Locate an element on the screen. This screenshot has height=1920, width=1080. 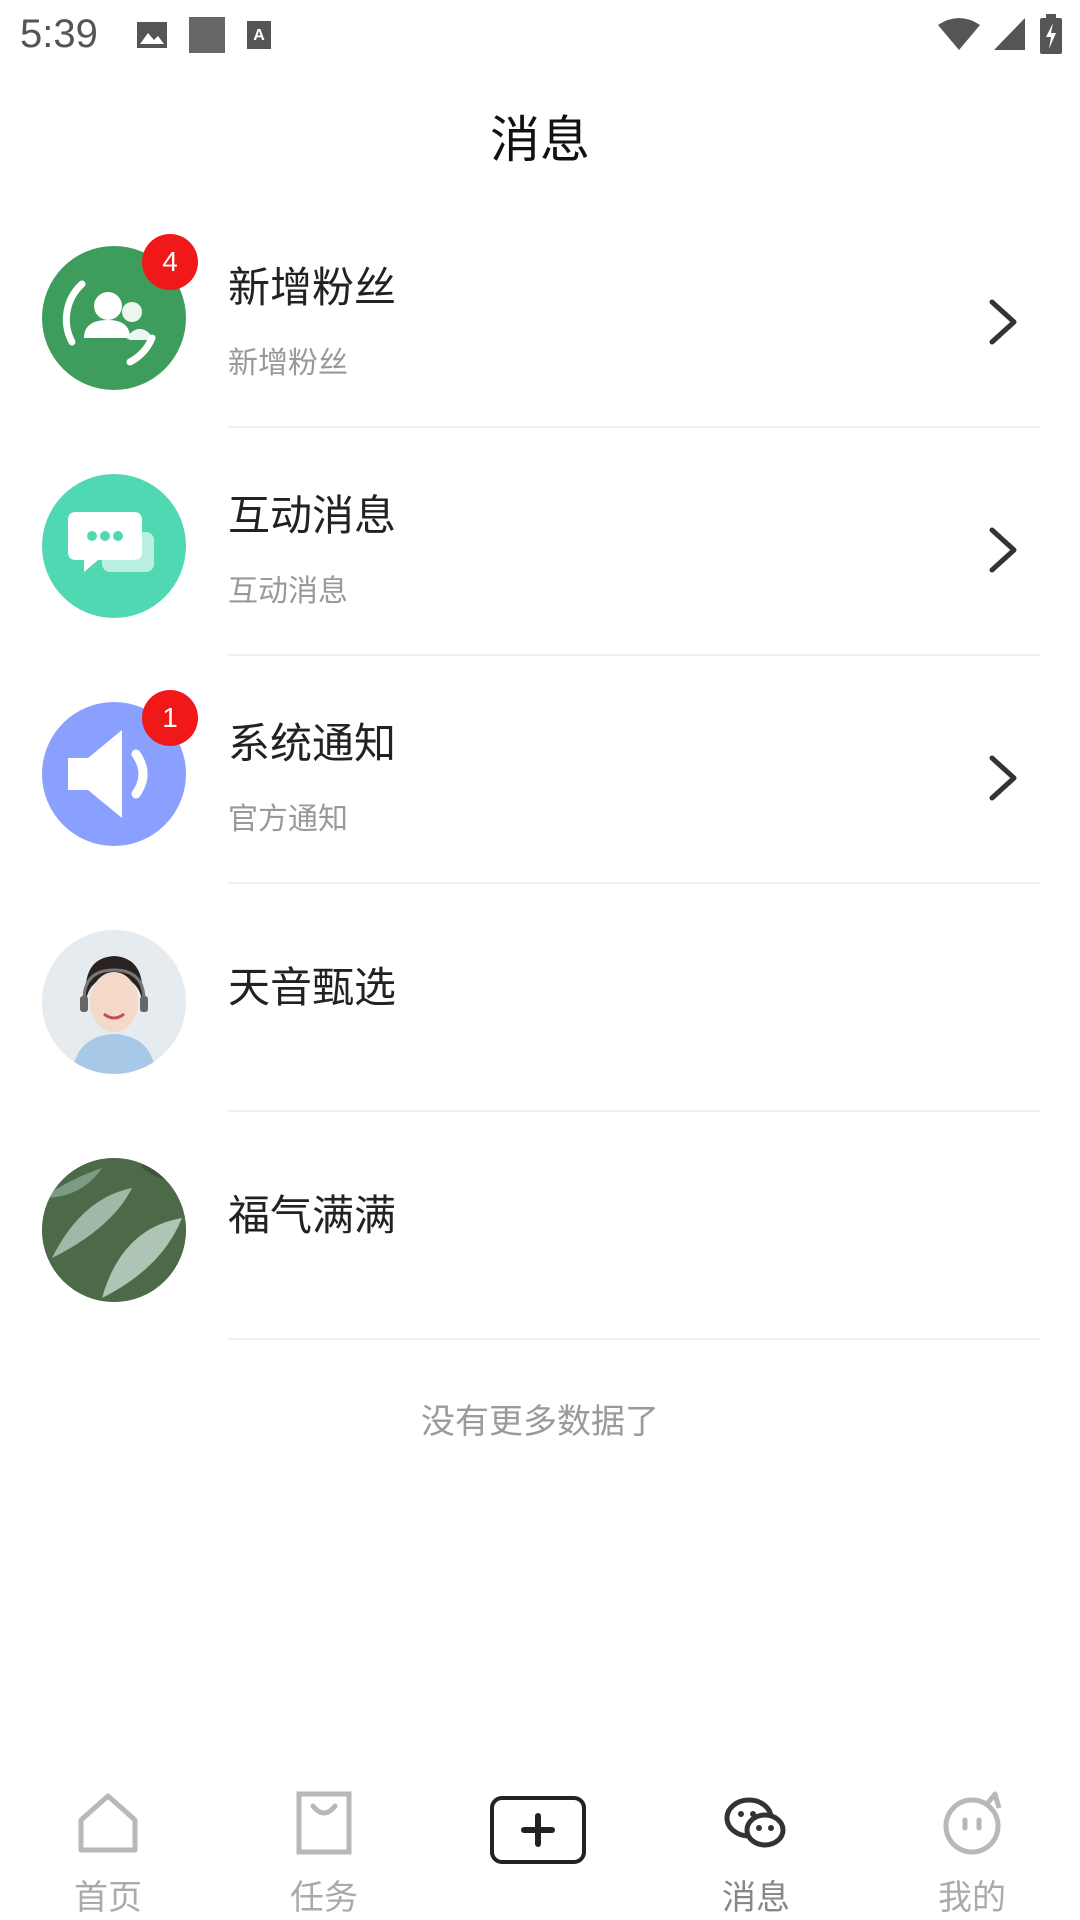
messages-icon is located at coordinates (755, 1822).